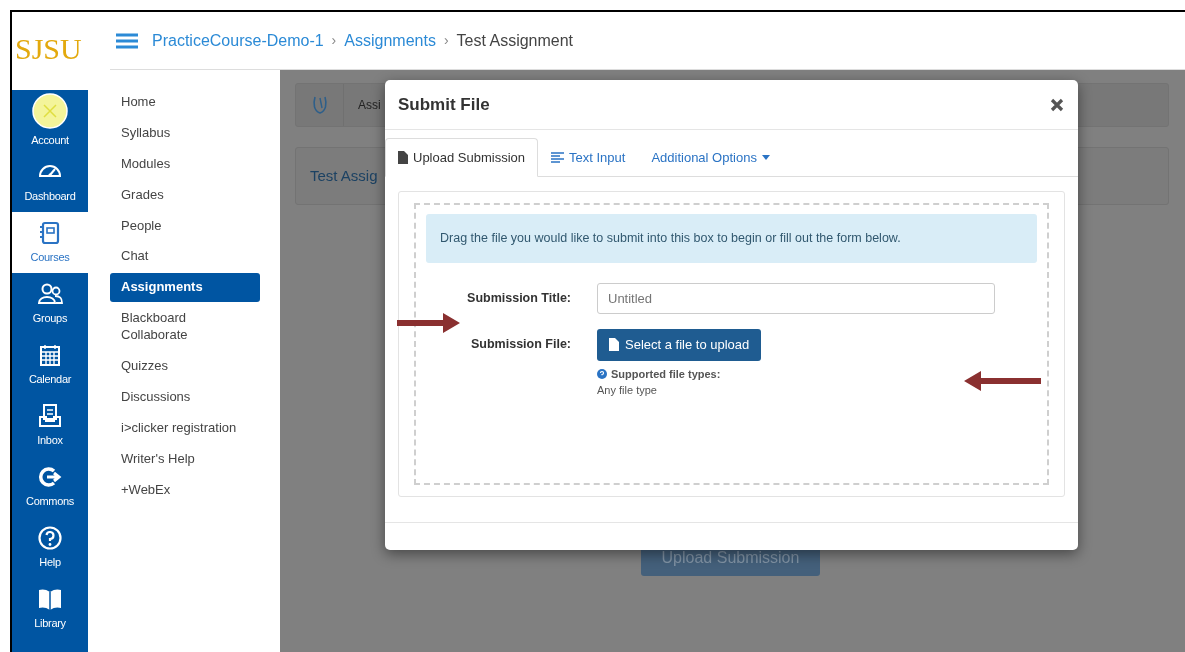 The height and width of the screenshot is (652, 1185). Describe the element at coordinates (185, 397) in the screenshot. I see `course-nav-link: Discussions` at that location.